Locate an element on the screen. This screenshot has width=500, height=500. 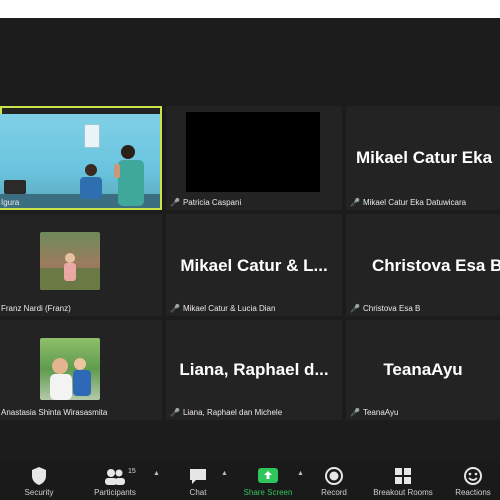
share-screen-button: Share Screen is located at coordinates (268, 481).